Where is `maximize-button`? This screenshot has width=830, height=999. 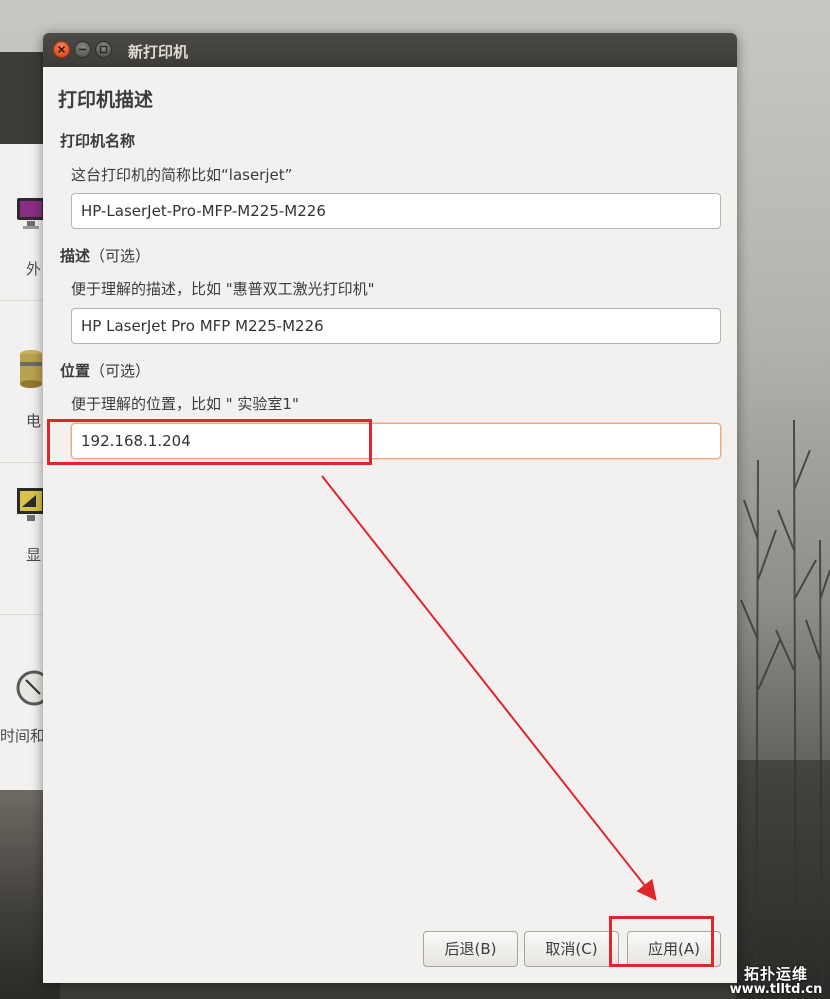 maximize-button is located at coordinates (103, 49).